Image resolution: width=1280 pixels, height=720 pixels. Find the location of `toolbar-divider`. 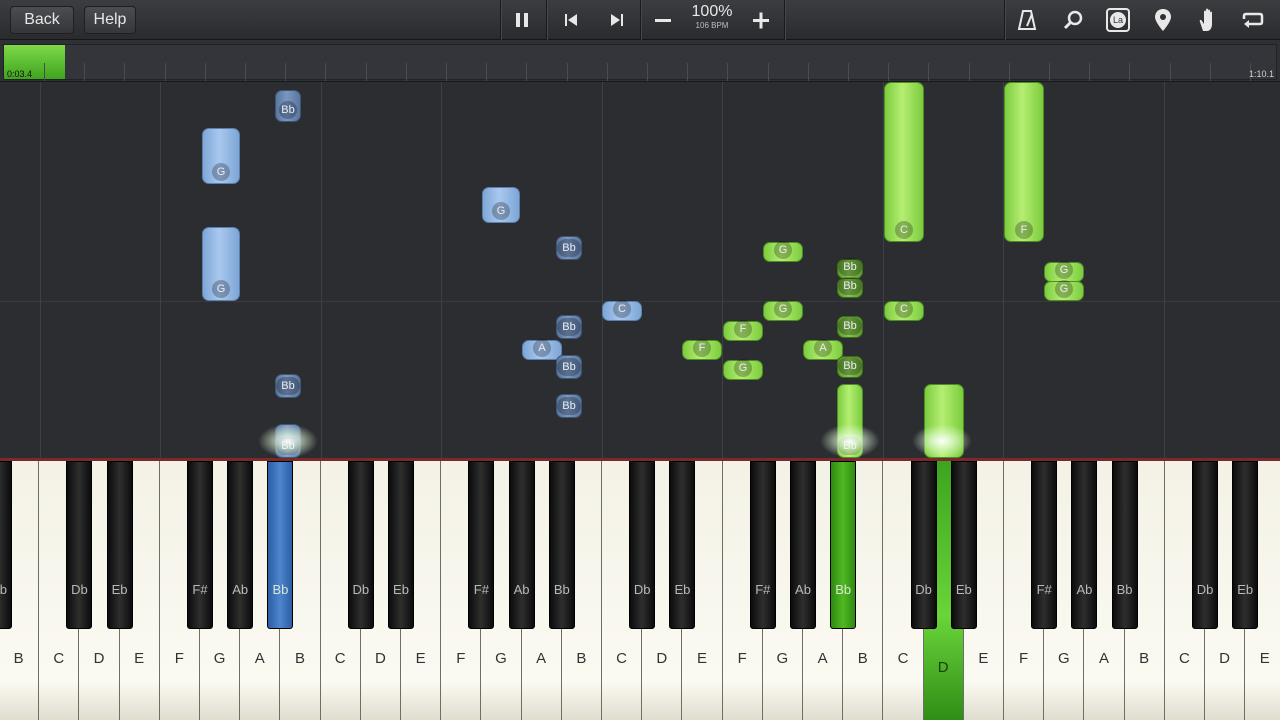

toolbar-divider is located at coordinates (640, 20).